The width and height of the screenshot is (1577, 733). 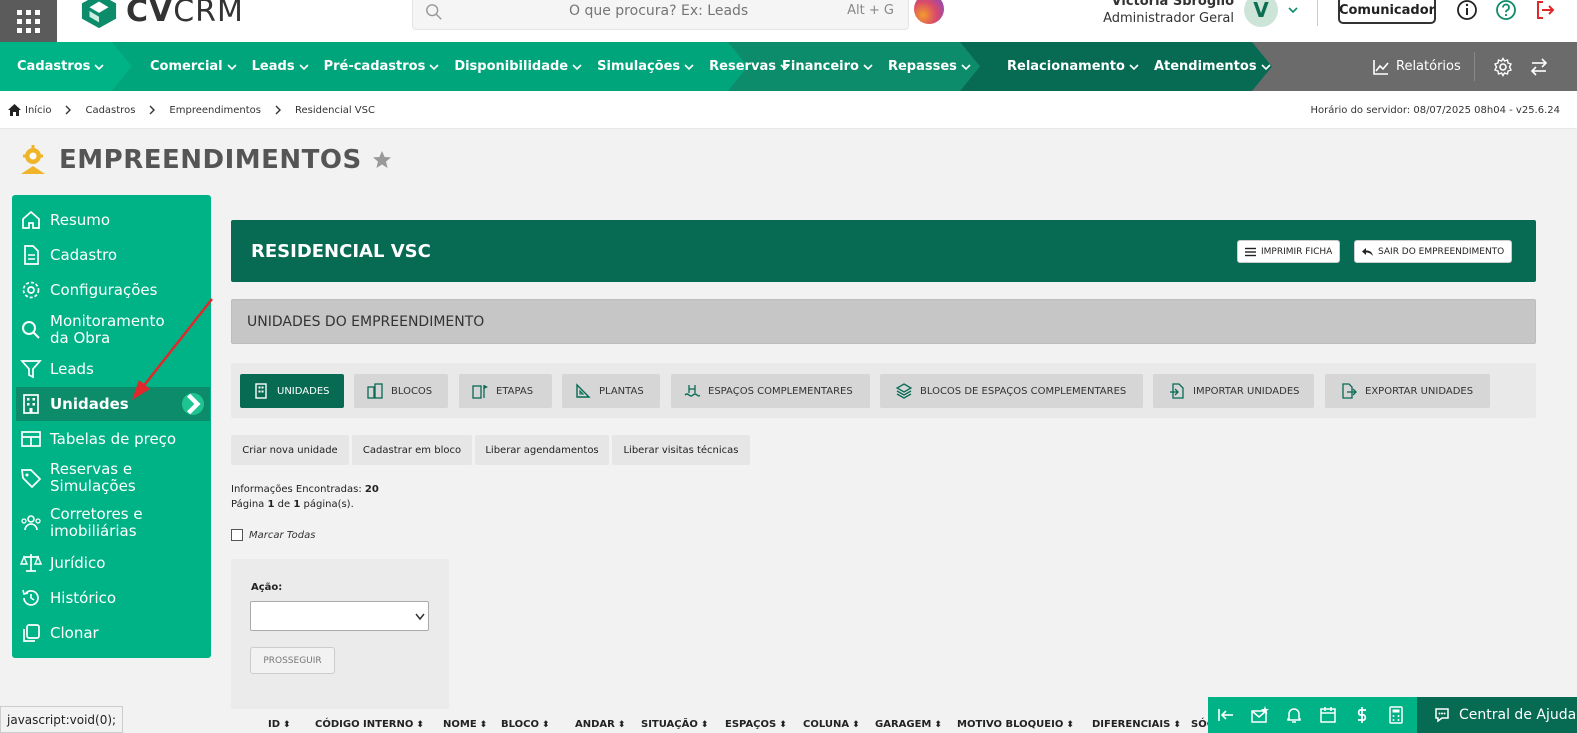 I want to click on global-search: Alt + G, so click(x=660, y=15).